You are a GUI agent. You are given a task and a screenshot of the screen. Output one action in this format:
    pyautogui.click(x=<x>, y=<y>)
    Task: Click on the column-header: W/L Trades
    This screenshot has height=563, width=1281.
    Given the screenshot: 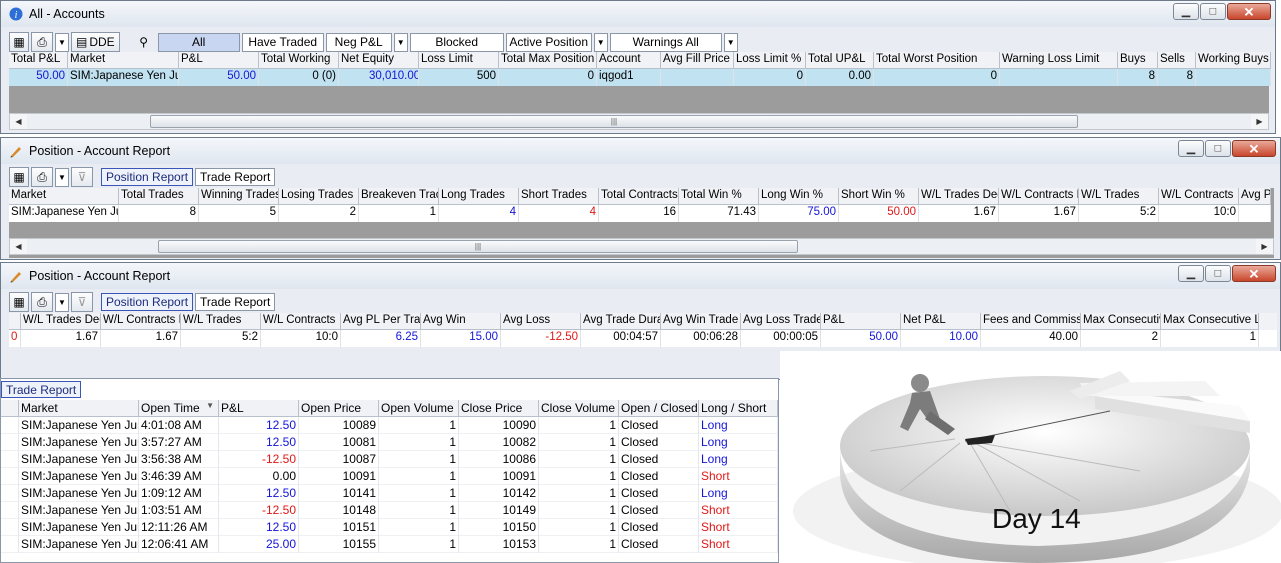 What is the action you would take?
    pyautogui.click(x=221, y=321)
    